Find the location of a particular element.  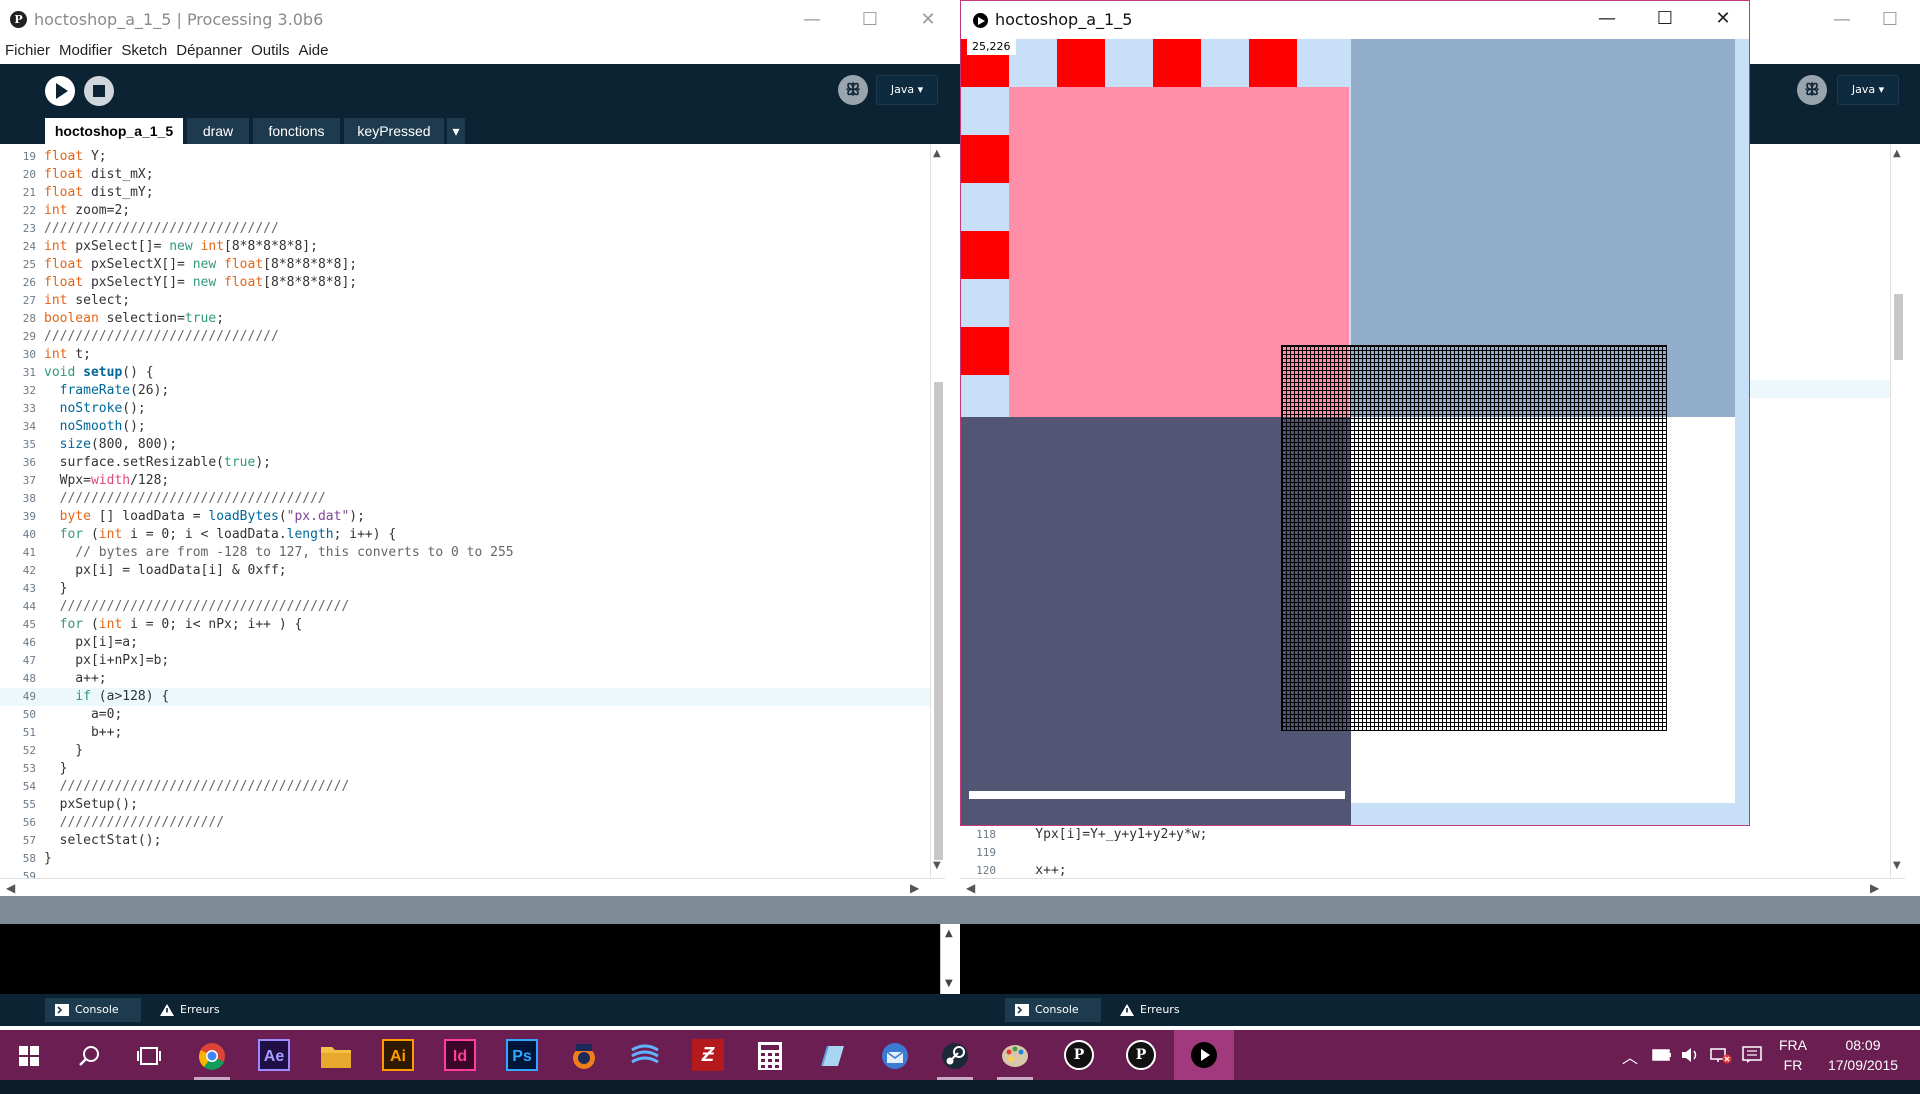

code-line: 46 px[i]=a; is located at coordinates (465, 643).